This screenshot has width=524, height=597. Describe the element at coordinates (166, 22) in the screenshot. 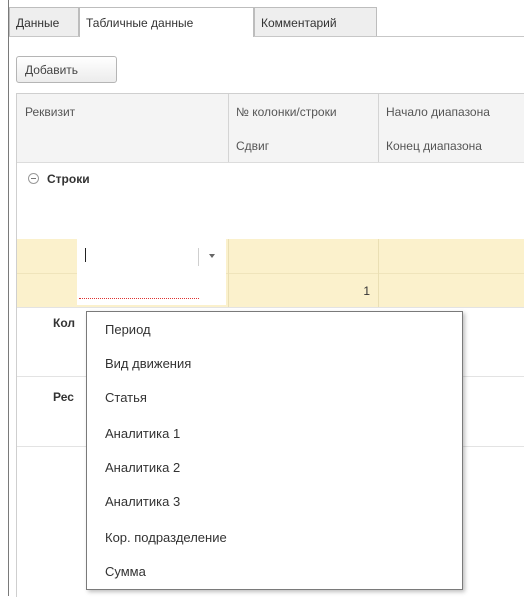

I see `tab-table-data: Табличные данные` at that location.